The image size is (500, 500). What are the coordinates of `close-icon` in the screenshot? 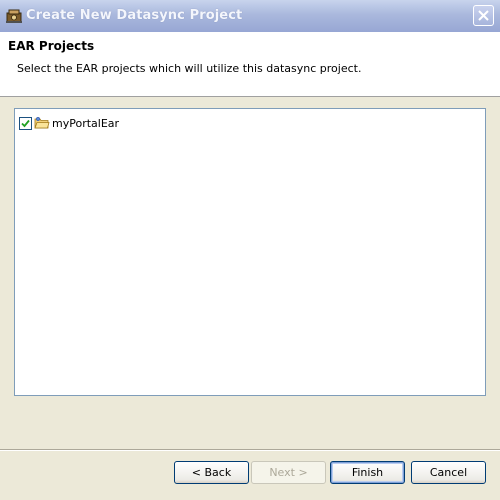 It's located at (483, 15).